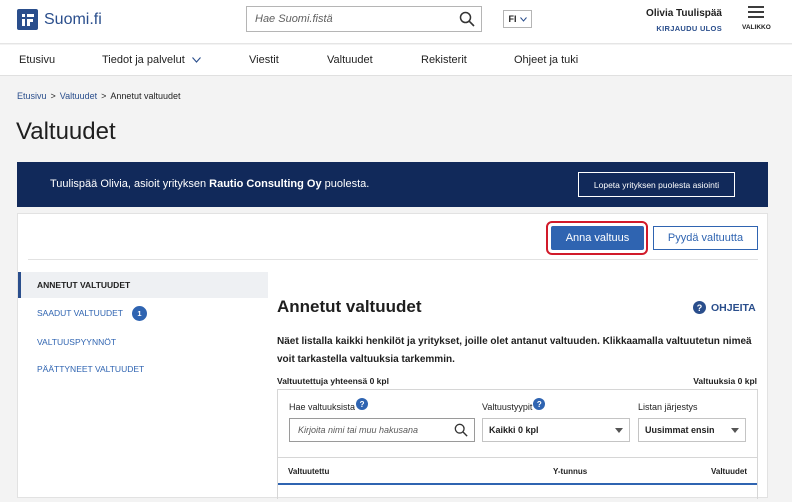  What do you see at coordinates (37, 60) in the screenshot?
I see `nav-item-etusivu: Etusivu` at bounding box center [37, 60].